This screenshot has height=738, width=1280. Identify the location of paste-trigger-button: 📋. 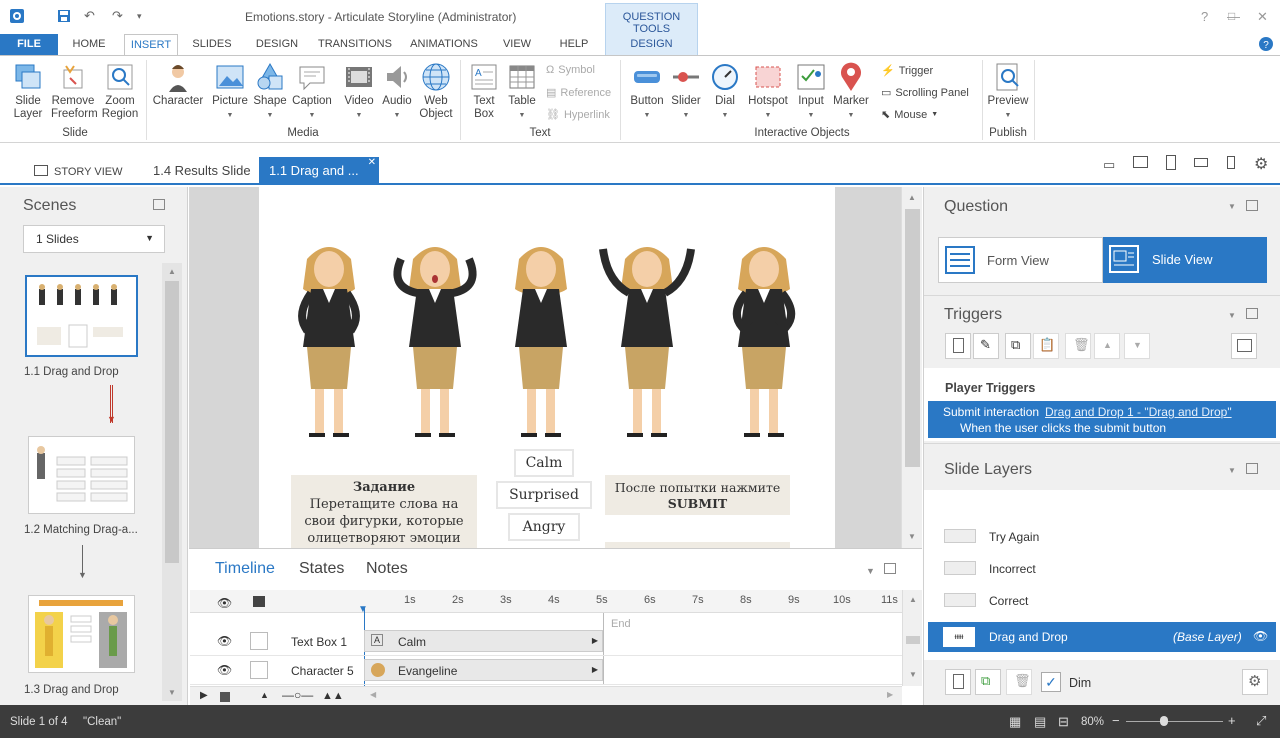
(1046, 346).